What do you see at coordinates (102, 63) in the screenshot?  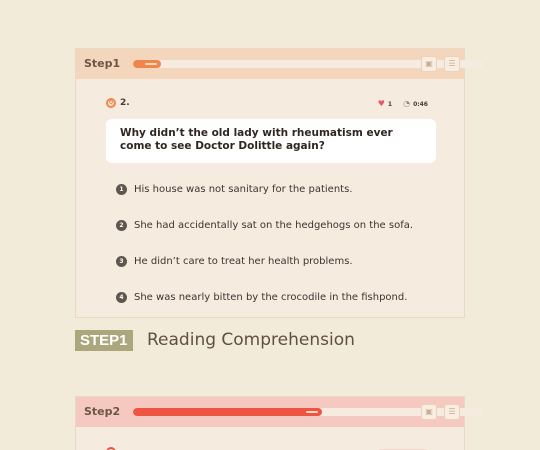 I see `step1-label: Step1` at bounding box center [102, 63].